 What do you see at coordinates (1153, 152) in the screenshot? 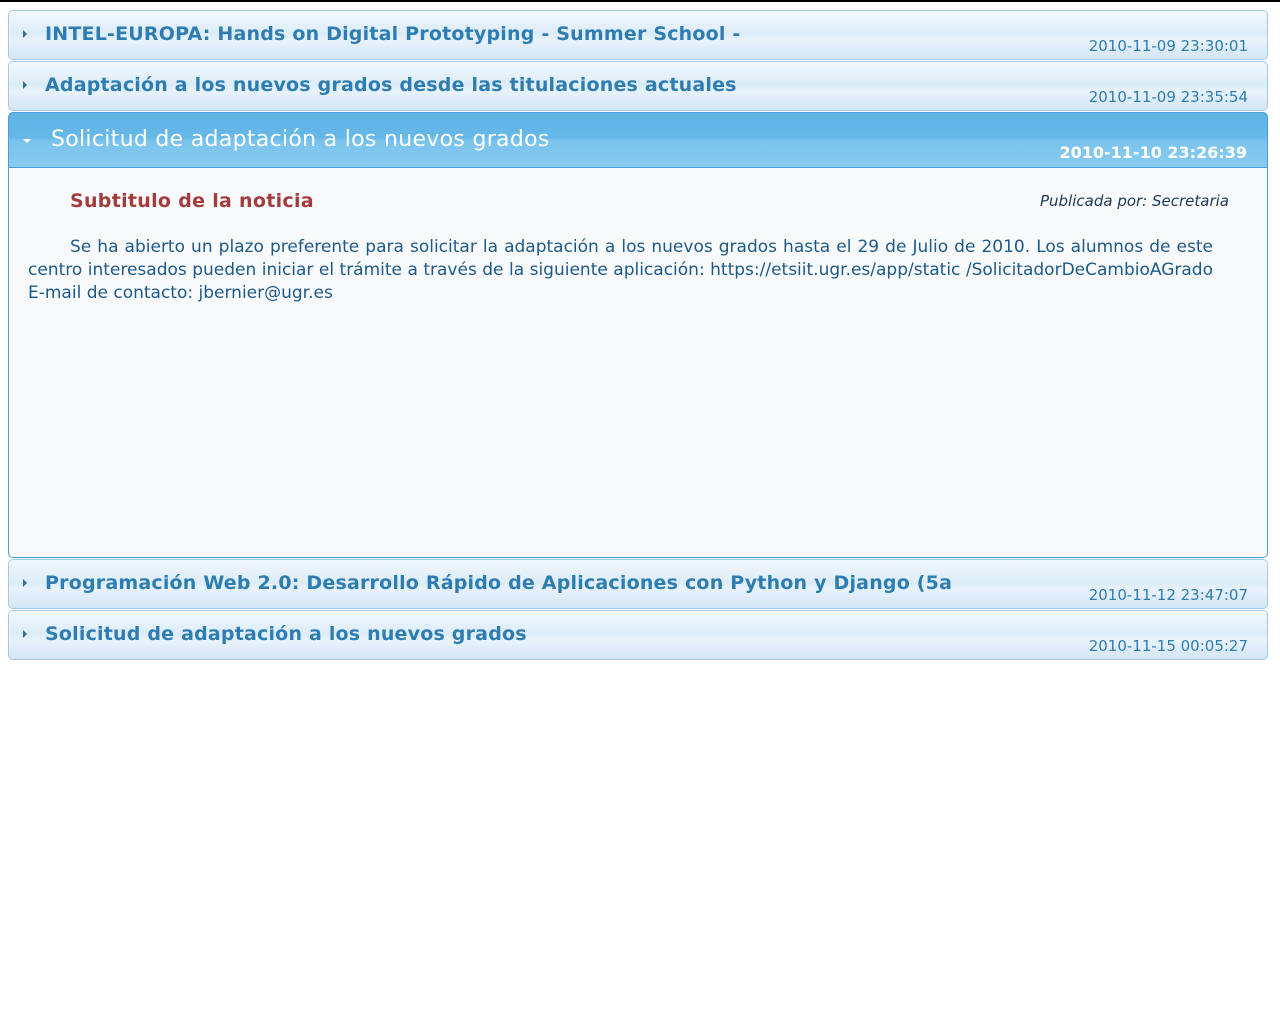
I see `news-date: 2010-11-10 23:26:39` at bounding box center [1153, 152].